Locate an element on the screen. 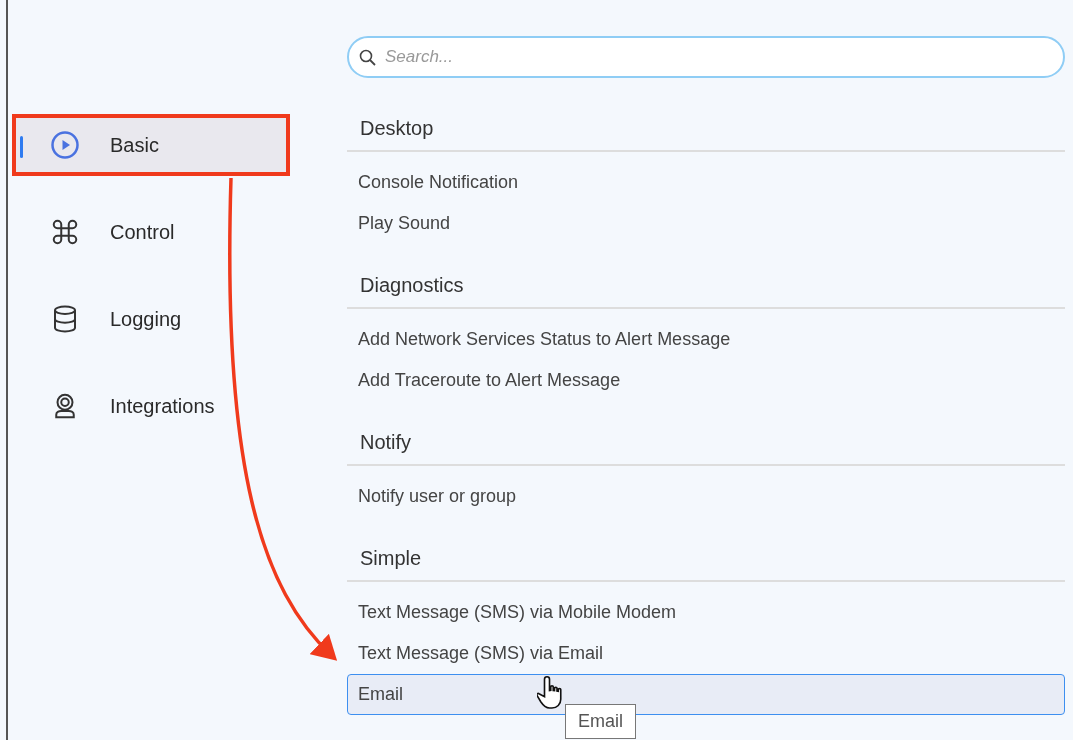 The height and width of the screenshot is (740, 1073). search-icon is located at coordinates (368, 58).